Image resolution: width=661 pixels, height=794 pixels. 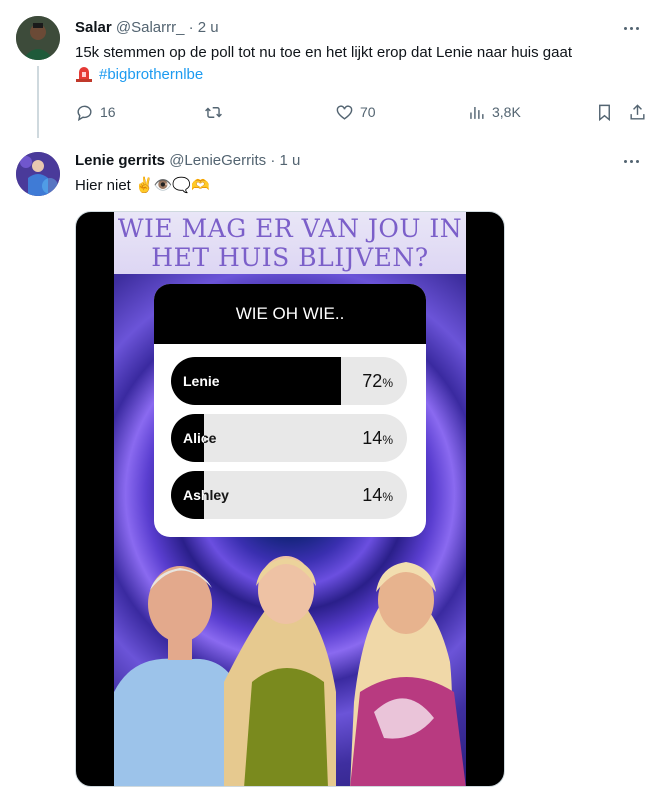 I want to click on tweet-header: Lenie gerrits @LenieGerrits · 1 u, so click(x=187, y=161).